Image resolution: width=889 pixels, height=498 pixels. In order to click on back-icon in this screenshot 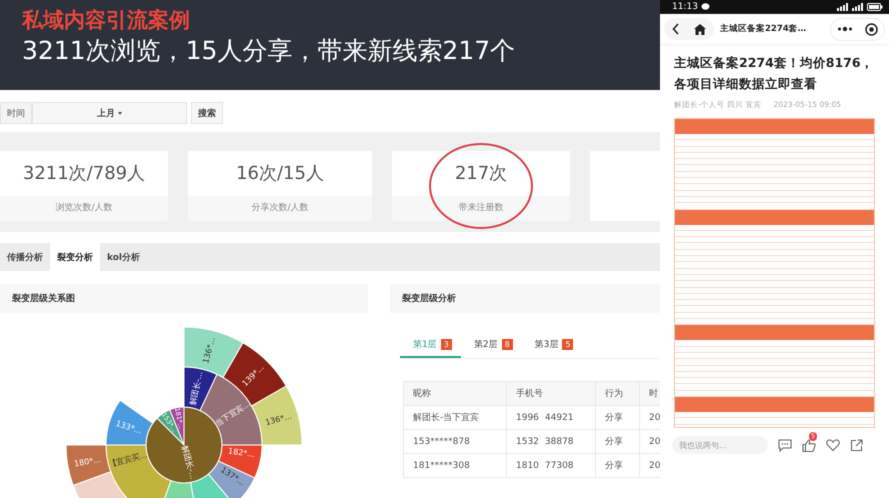, I will do `click(676, 29)`.